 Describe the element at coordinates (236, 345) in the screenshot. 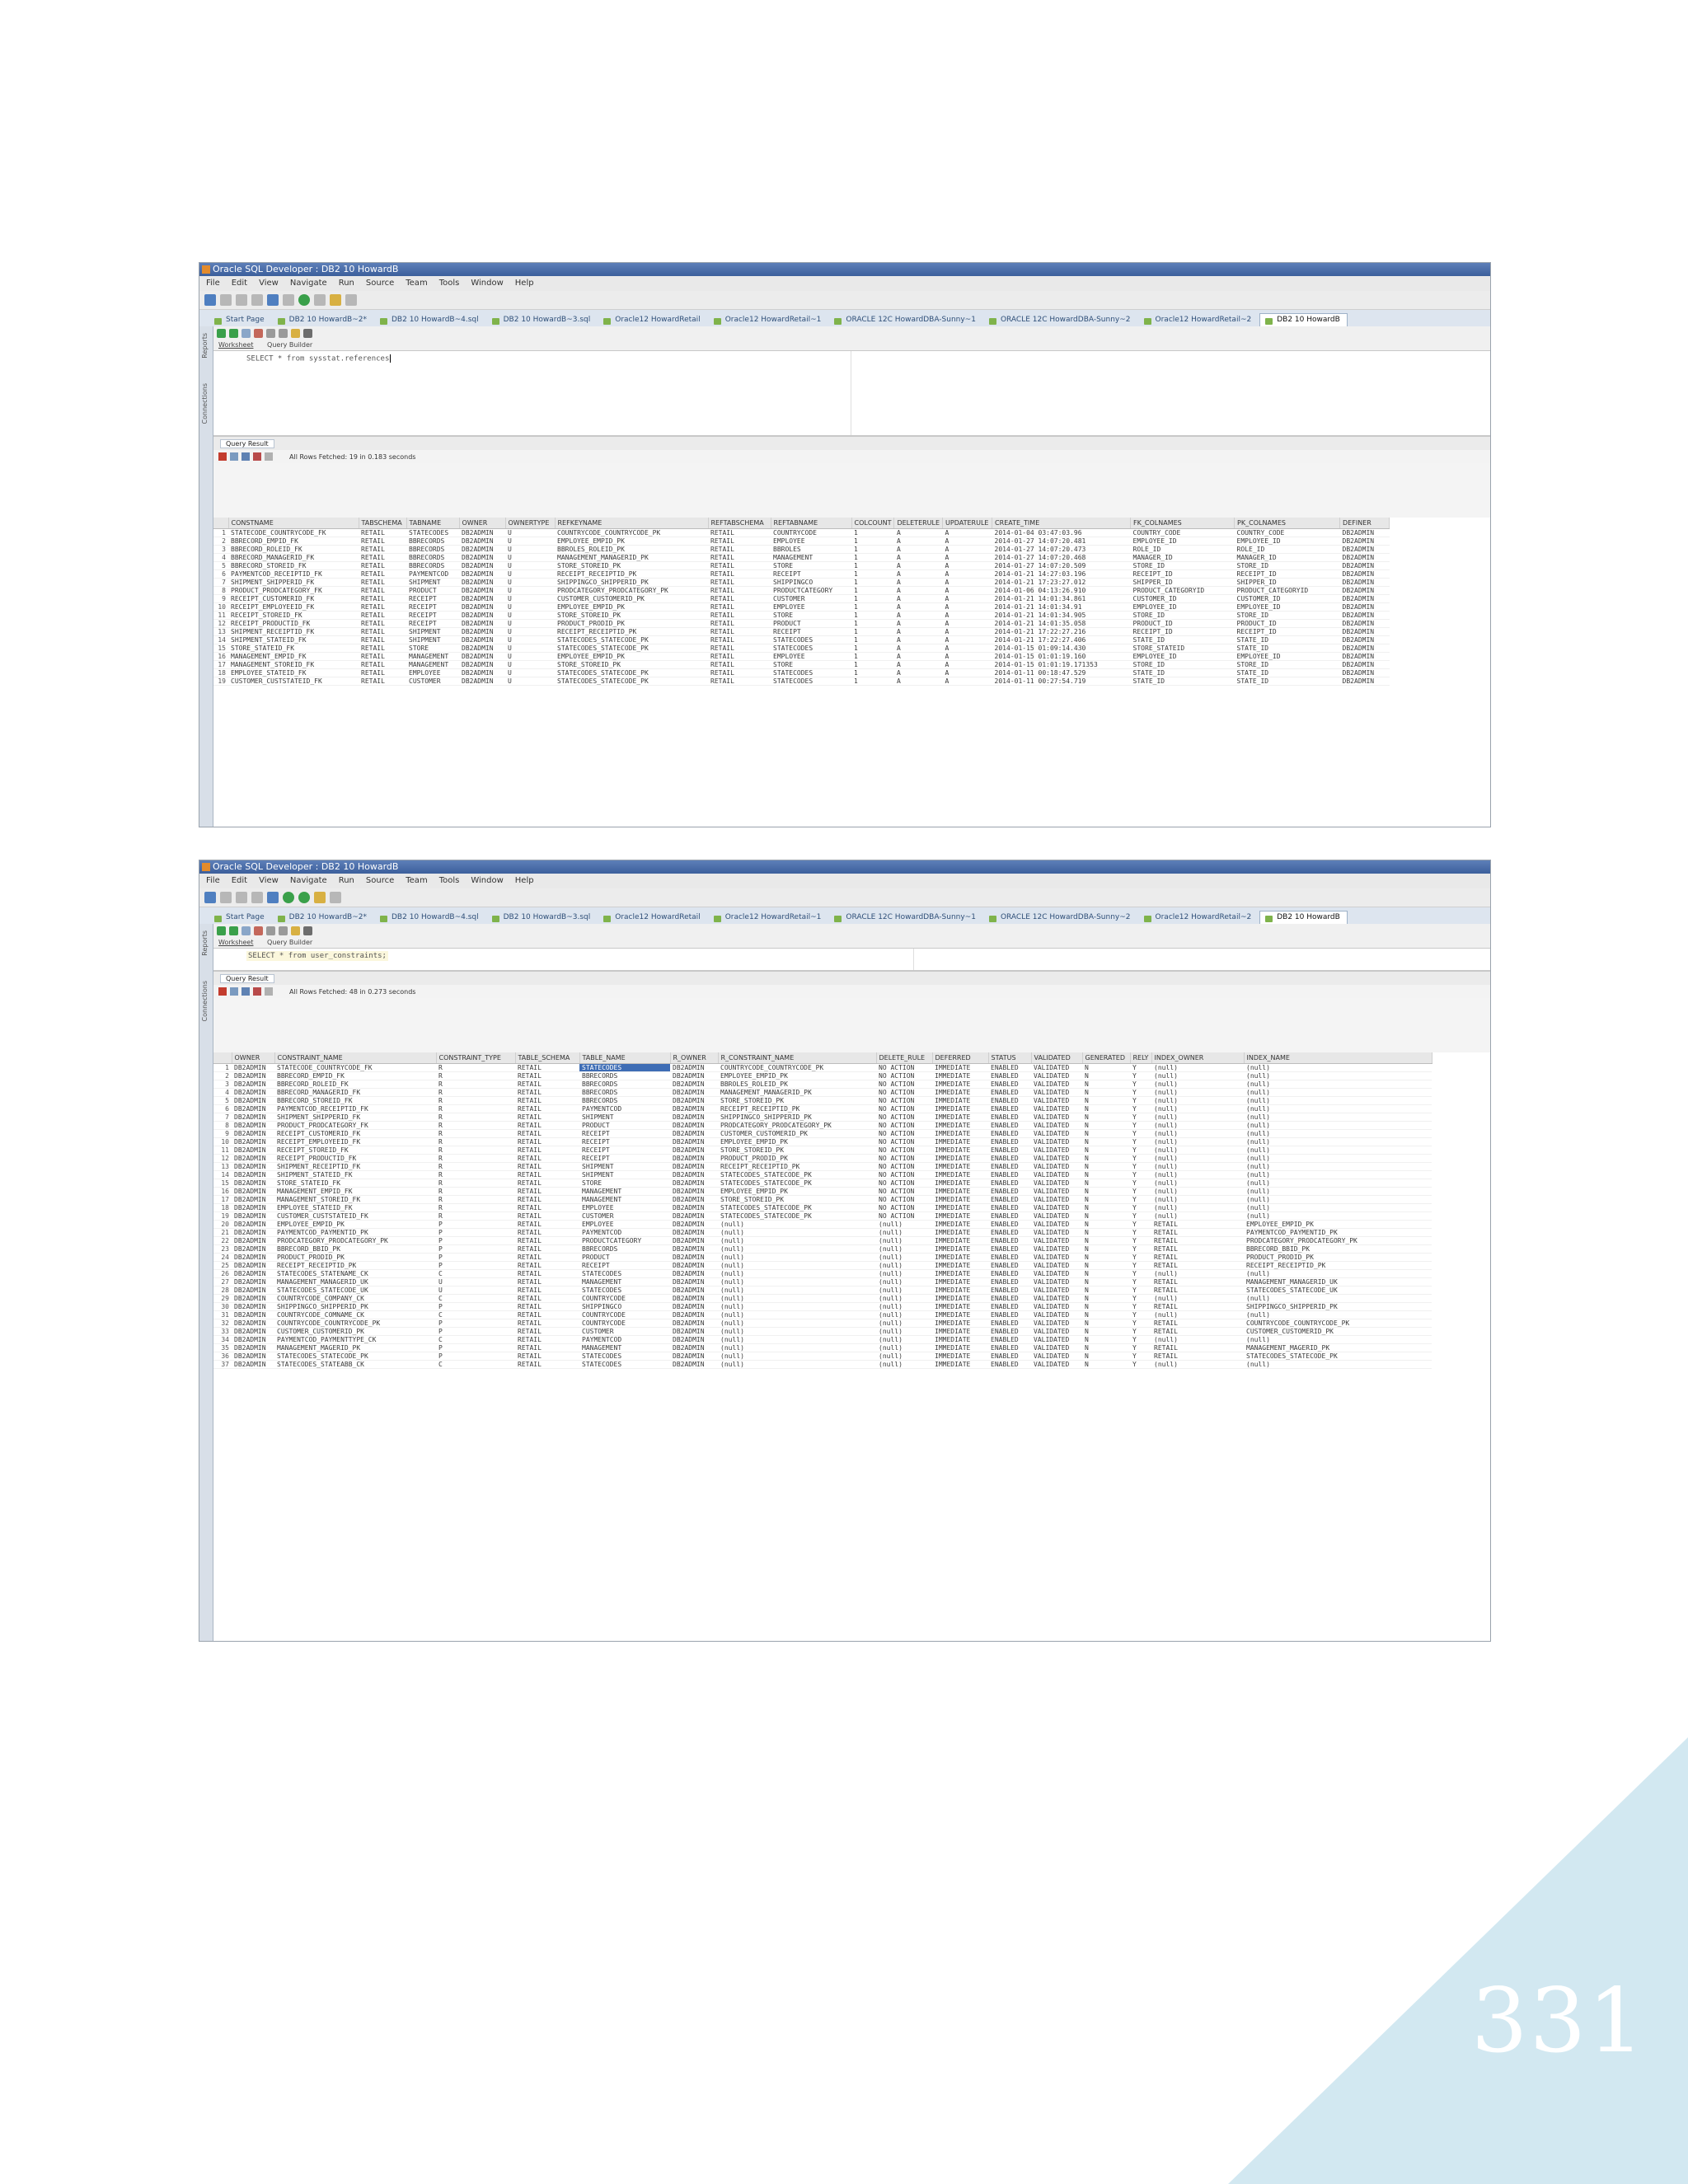

I see `tab-worksheet: Worksheet` at that location.